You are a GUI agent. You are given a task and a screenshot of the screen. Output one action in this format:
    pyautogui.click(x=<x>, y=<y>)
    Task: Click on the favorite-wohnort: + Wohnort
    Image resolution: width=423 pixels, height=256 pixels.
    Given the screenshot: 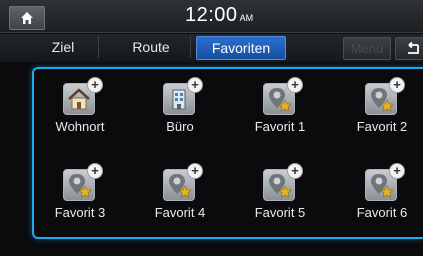 What is the action you would take?
    pyautogui.click(x=80, y=114)
    